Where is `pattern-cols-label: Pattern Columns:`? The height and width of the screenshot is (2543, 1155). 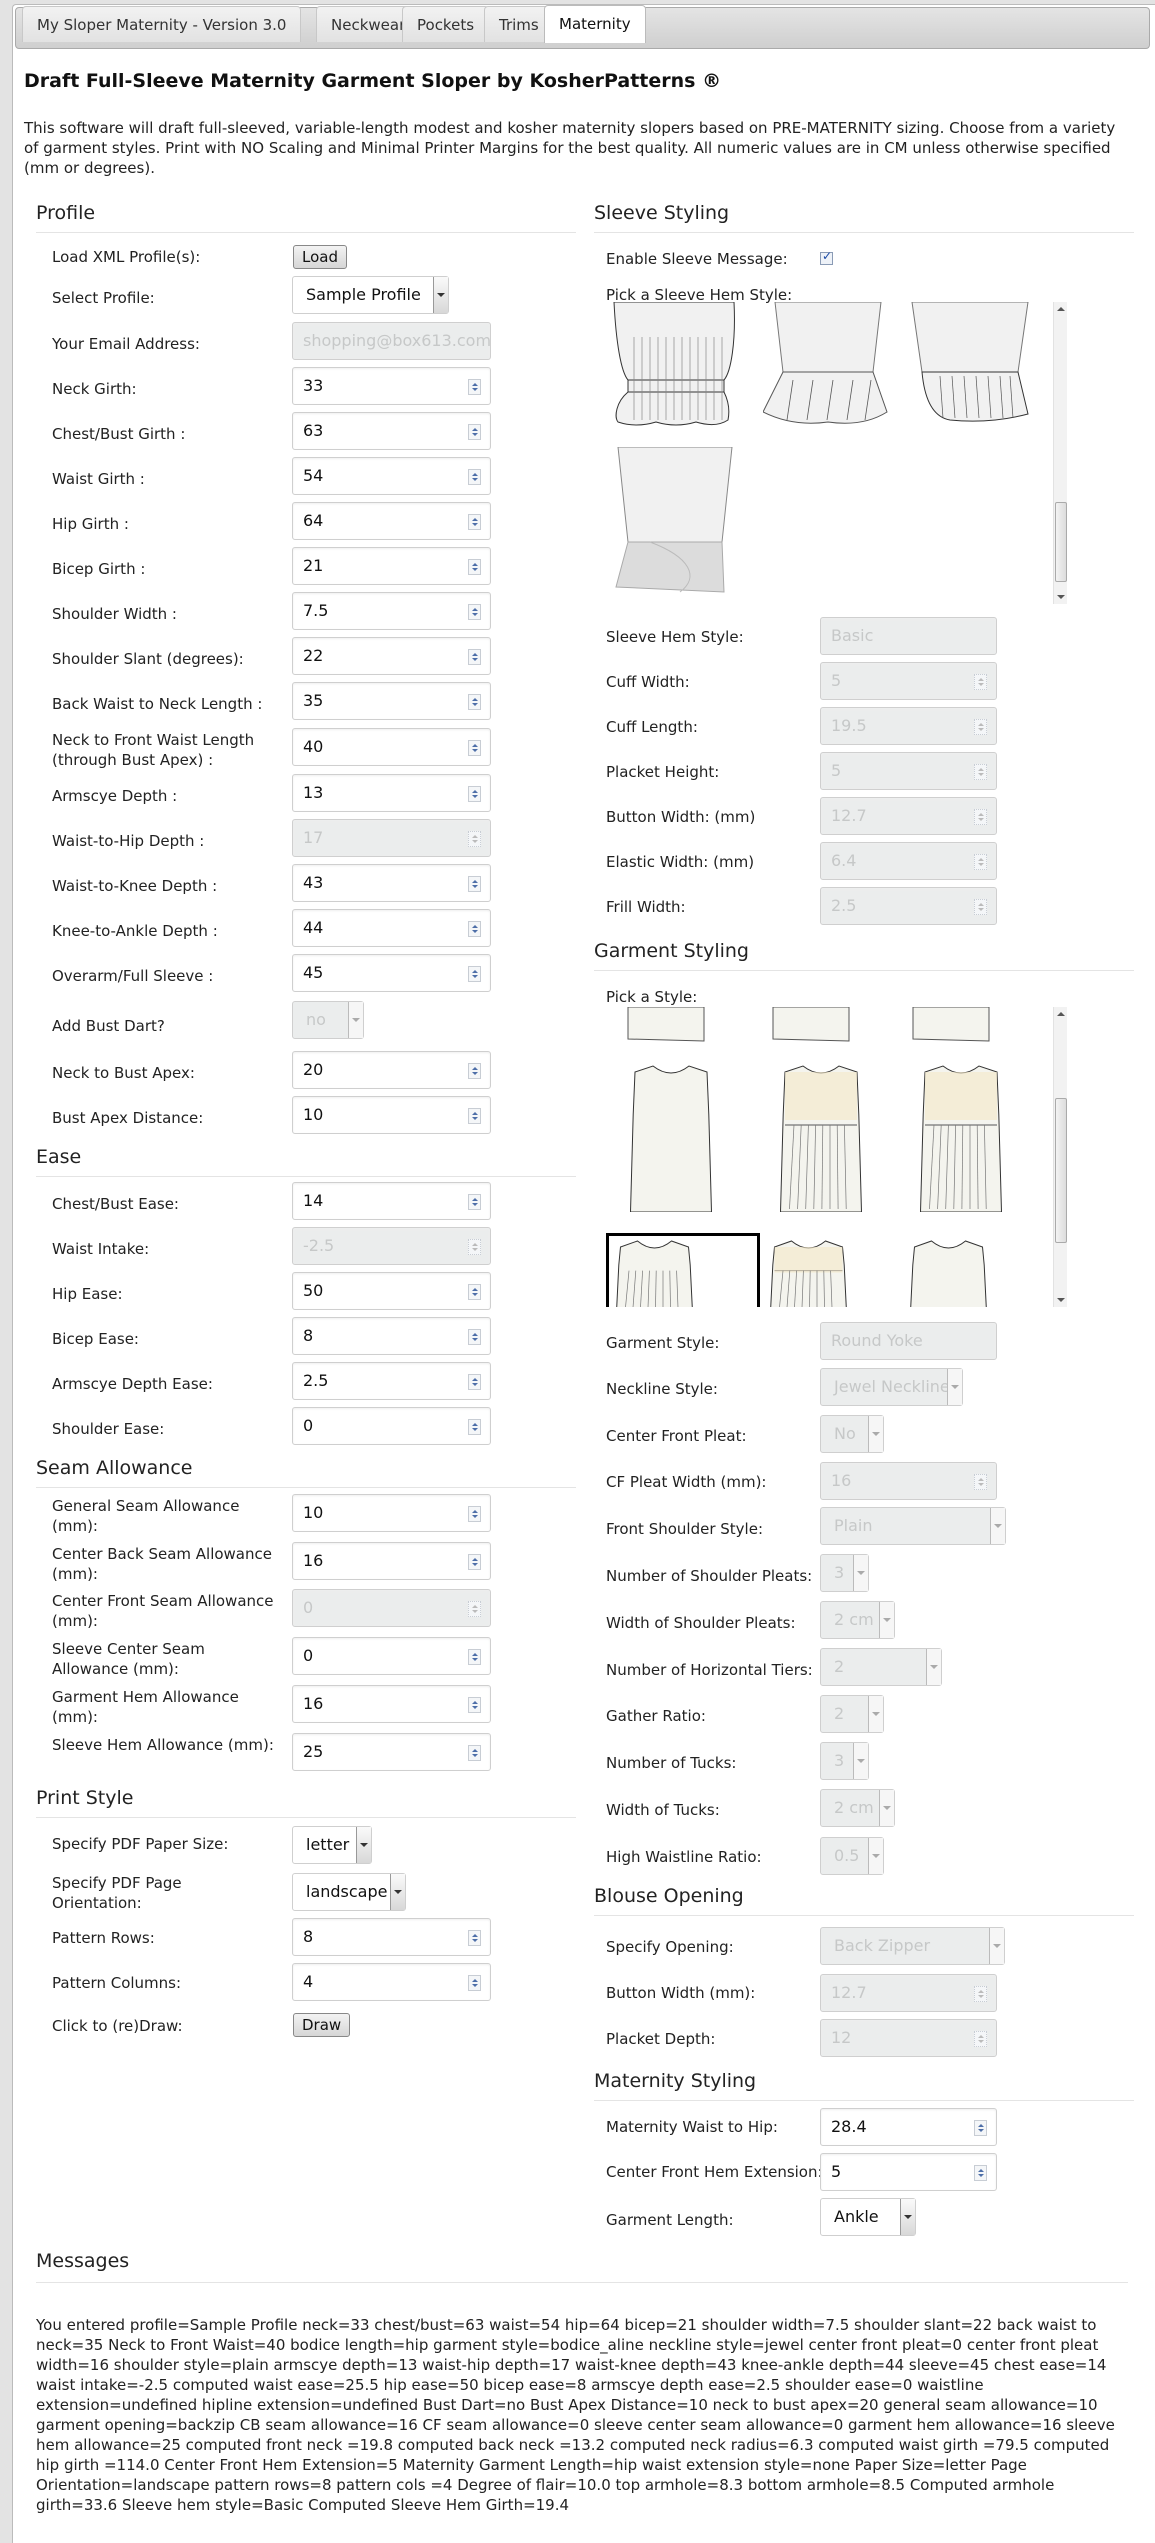
pattern-cols-label: Pattern Columns: is located at coordinates (117, 1983).